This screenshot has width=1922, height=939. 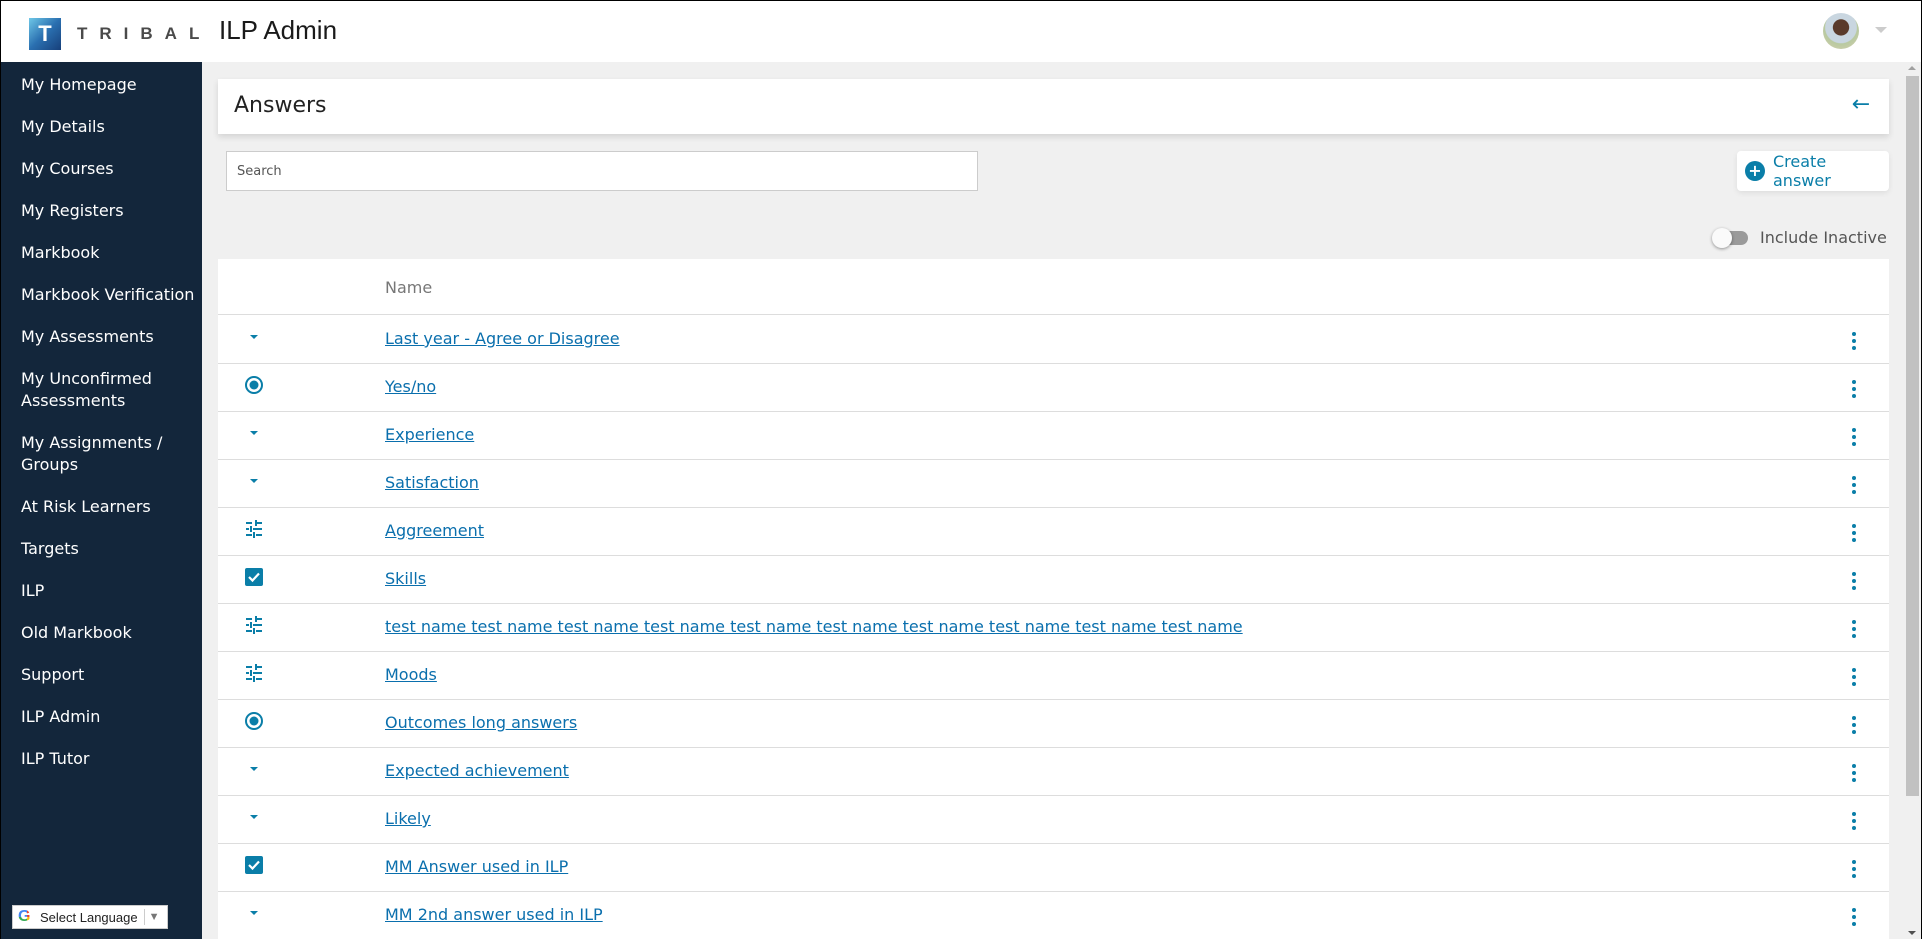 I want to click on vertical-scrollbar, so click(x=1912, y=500).